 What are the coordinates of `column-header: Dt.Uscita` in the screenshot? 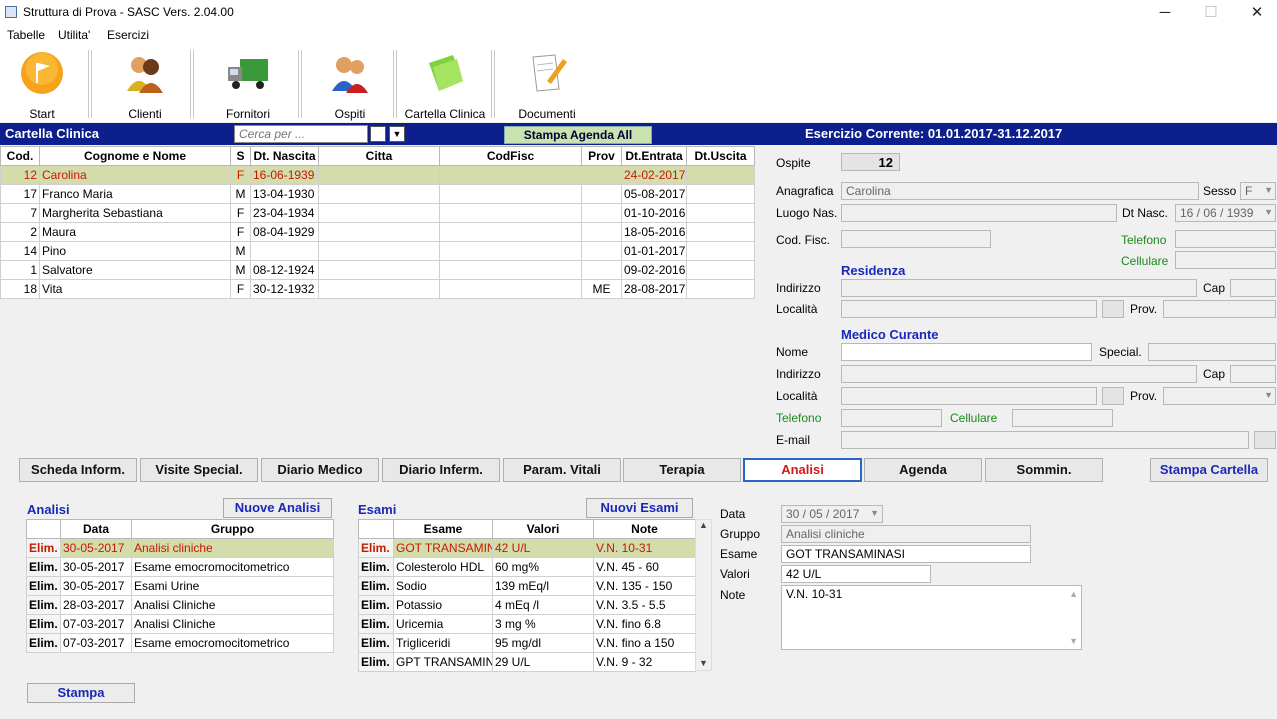 It's located at (720, 156).